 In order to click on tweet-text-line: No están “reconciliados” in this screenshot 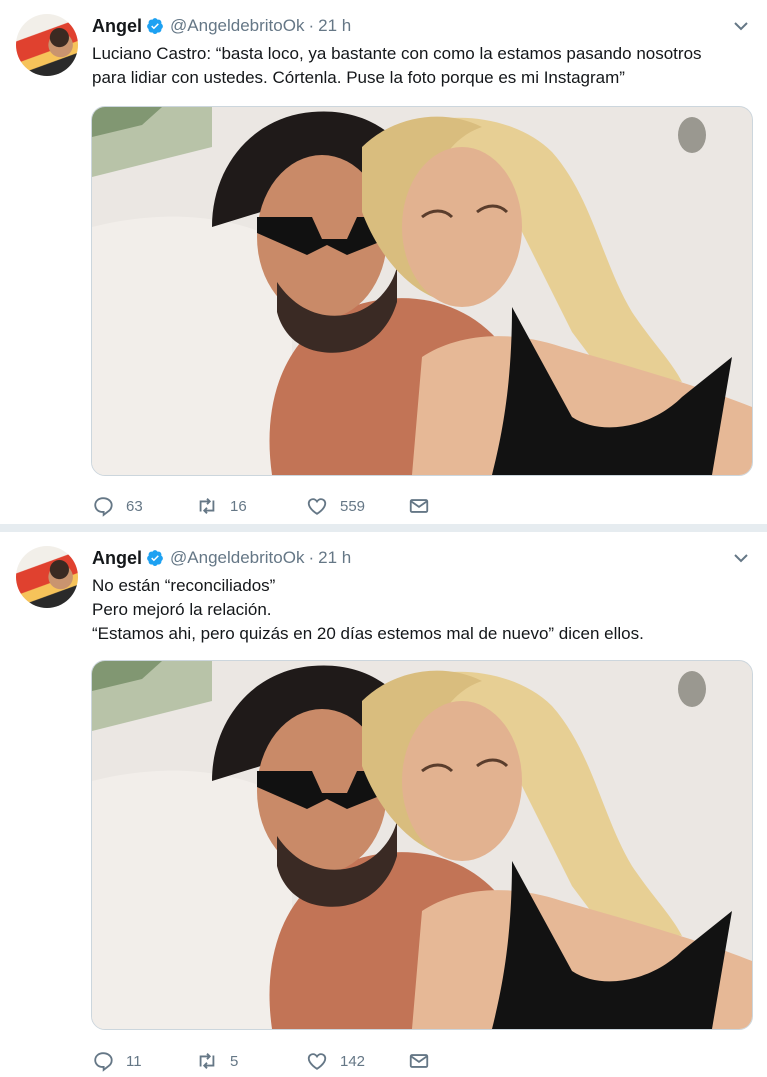, I will do `click(184, 585)`.